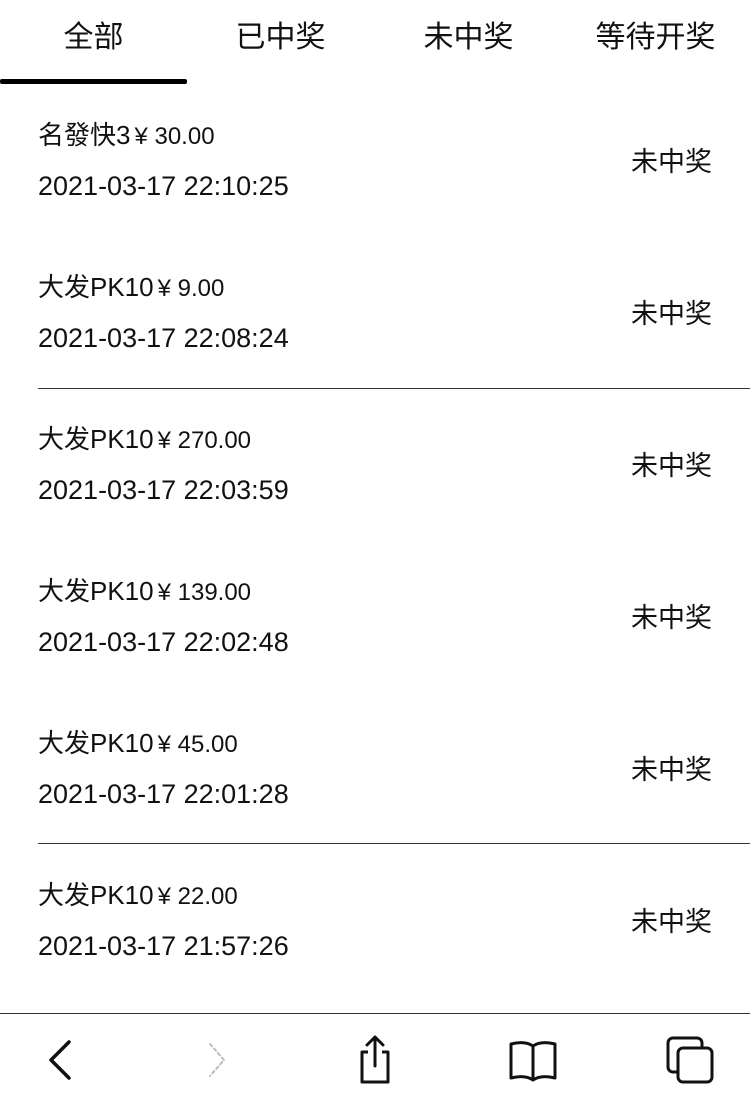  I want to click on bet-time: 2021-03-17 21:57:26, so click(163, 946).